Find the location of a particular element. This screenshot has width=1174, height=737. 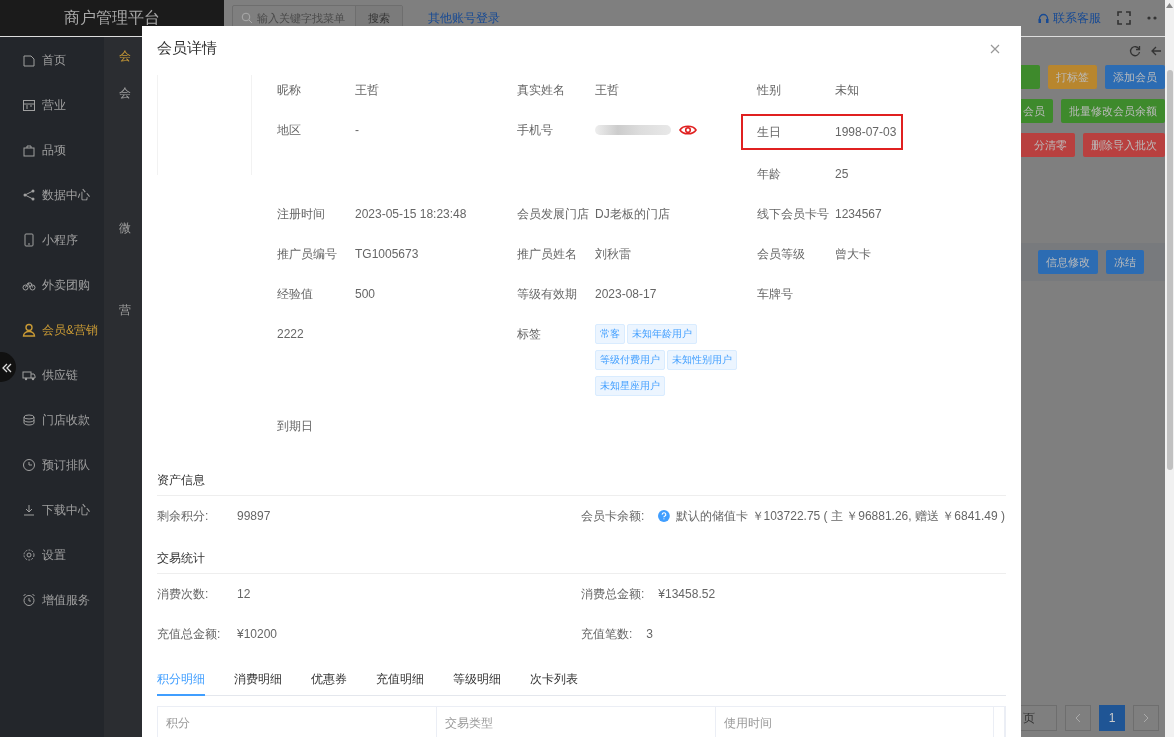

tab: 优惠券 is located at coordinates (329, 679).